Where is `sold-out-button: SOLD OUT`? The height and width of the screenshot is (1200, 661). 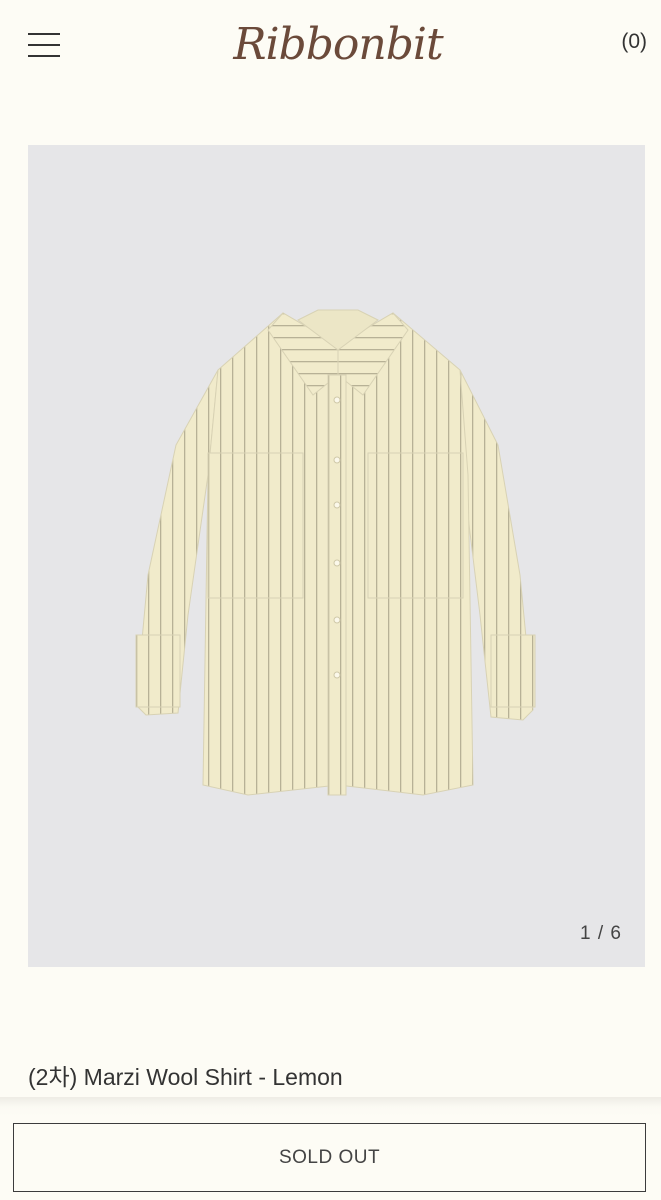 sold-out-button: SOLD OUT is located at coordinates (329, 1157).